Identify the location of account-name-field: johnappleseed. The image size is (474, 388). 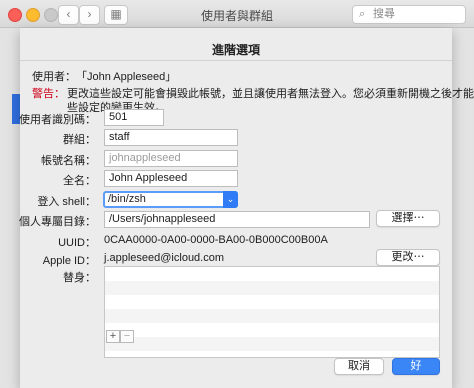
(171, 158).